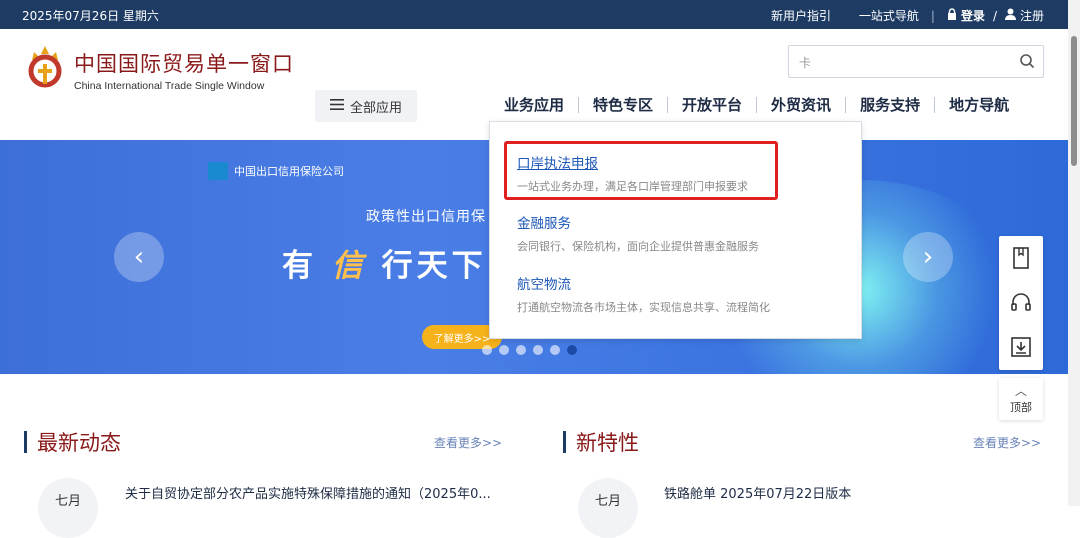  Describe the element at coordinates (623, 104) in the screenshot. I see `nav-featured-zone: 特色专区` at that location.